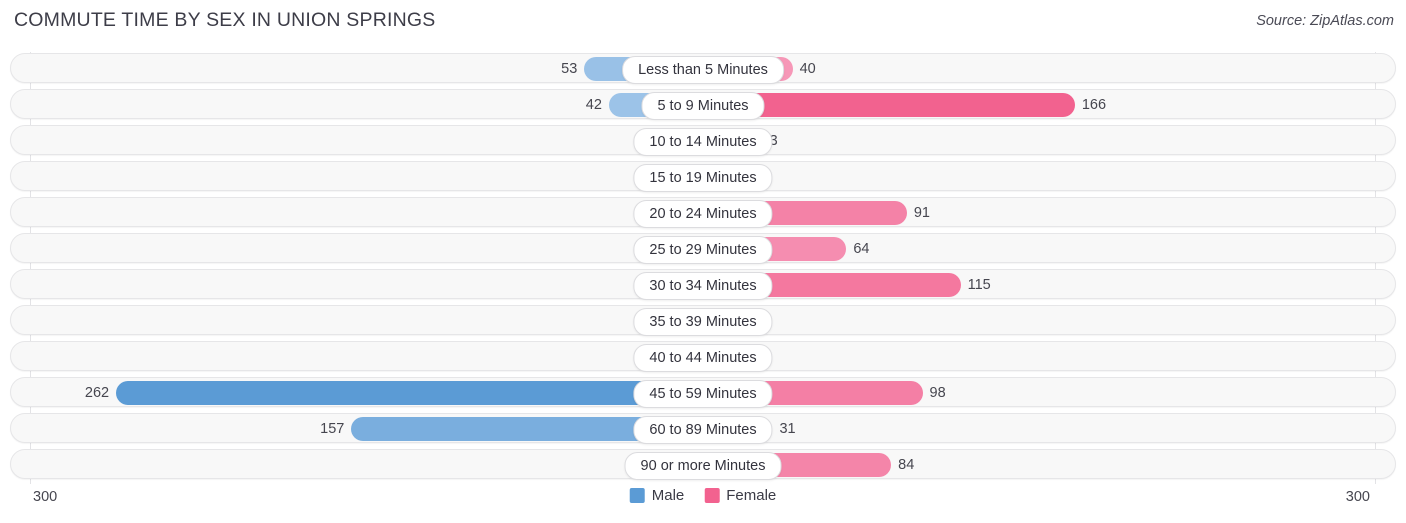 This screenshot has height=523, width=1406. I want to click on table-row: 011530 to 34 Minutes, so click(703, 284).